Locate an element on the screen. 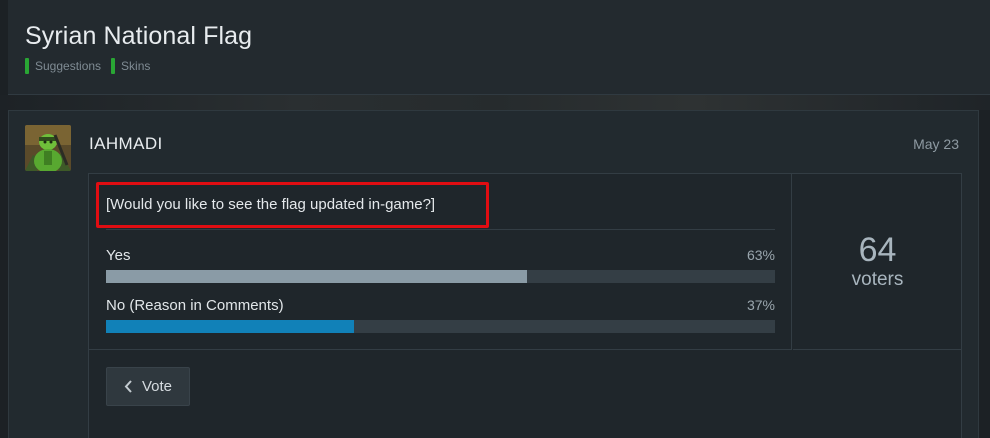  tag-label: Suggestions is located at coordinates (68, 66).